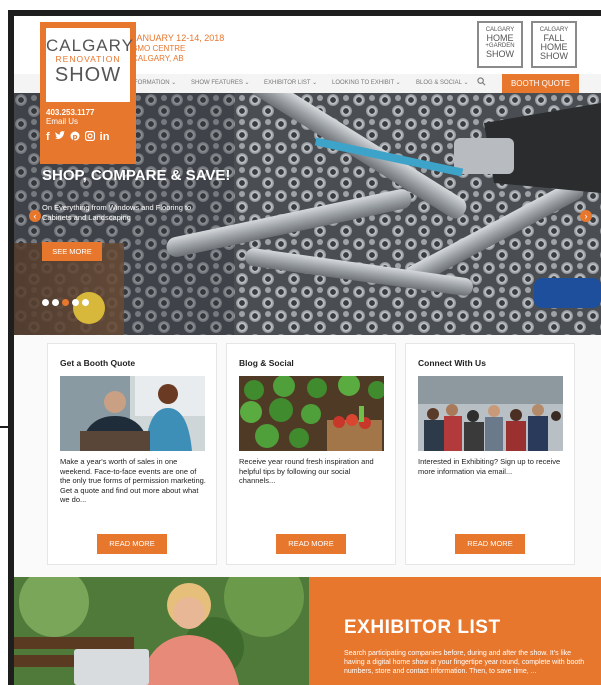  I want to click on home-garden-show-badge: CALGARY HOME +GARDEN SHOW, so click(500, 44).